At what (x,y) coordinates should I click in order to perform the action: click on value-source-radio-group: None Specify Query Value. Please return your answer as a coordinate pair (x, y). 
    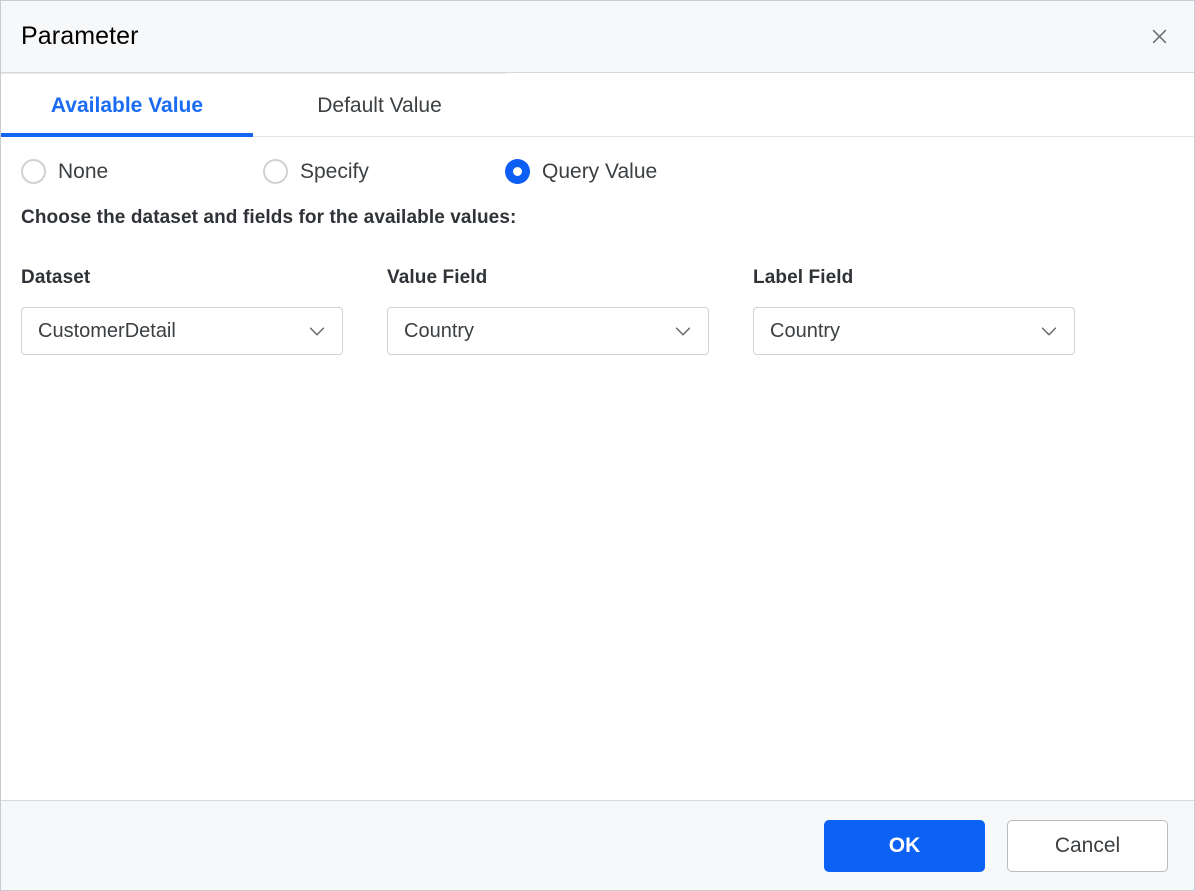
    Looking at the image, I should click on (597, 171).